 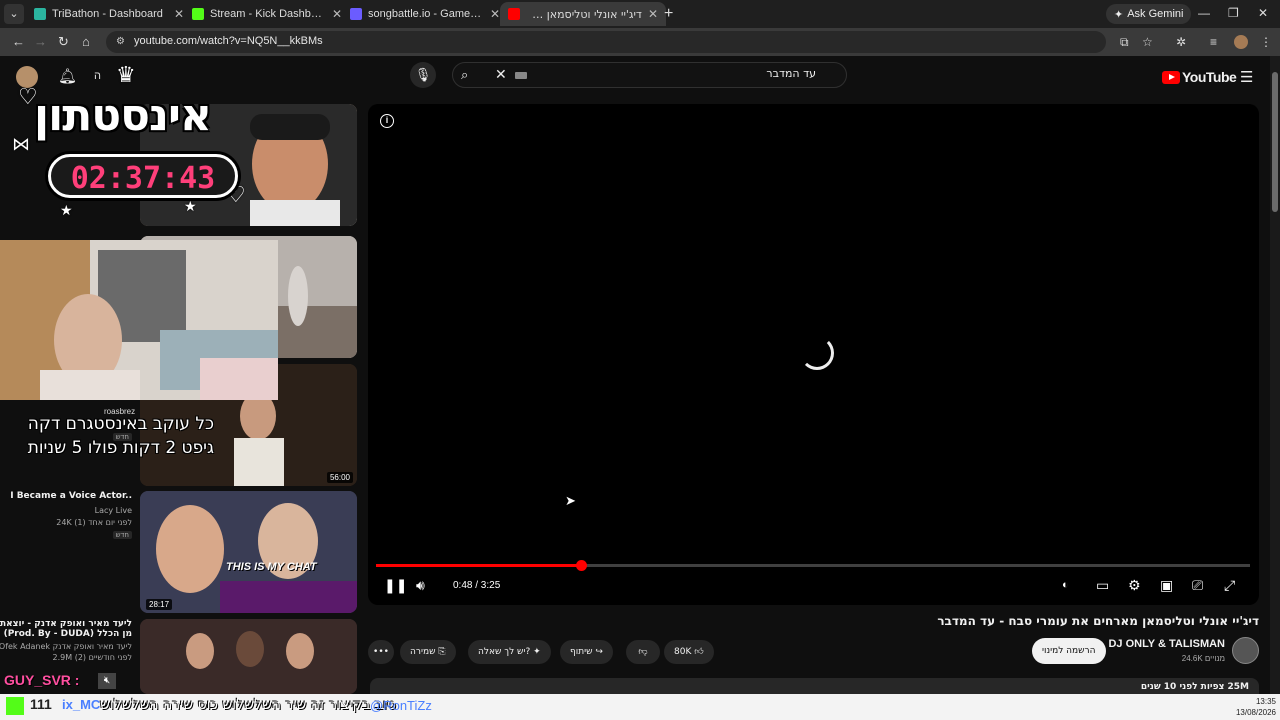 What do you see at coordinates (356, 14) in the screenshot?
I see `songbattle-favicon-icon` at bounding box center [356, 14].